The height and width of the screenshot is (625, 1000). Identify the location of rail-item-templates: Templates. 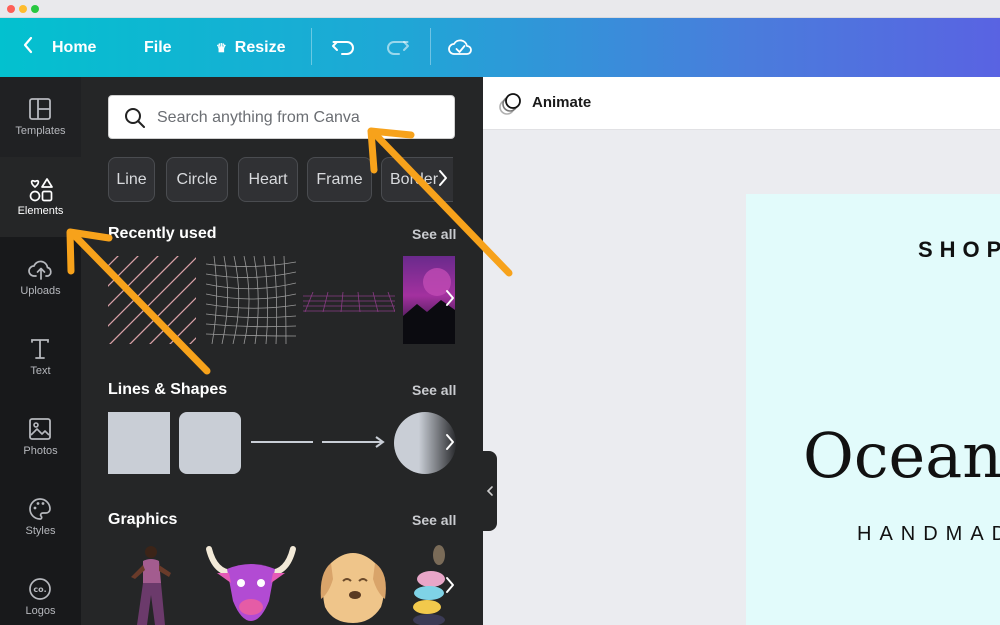
(40, 117).